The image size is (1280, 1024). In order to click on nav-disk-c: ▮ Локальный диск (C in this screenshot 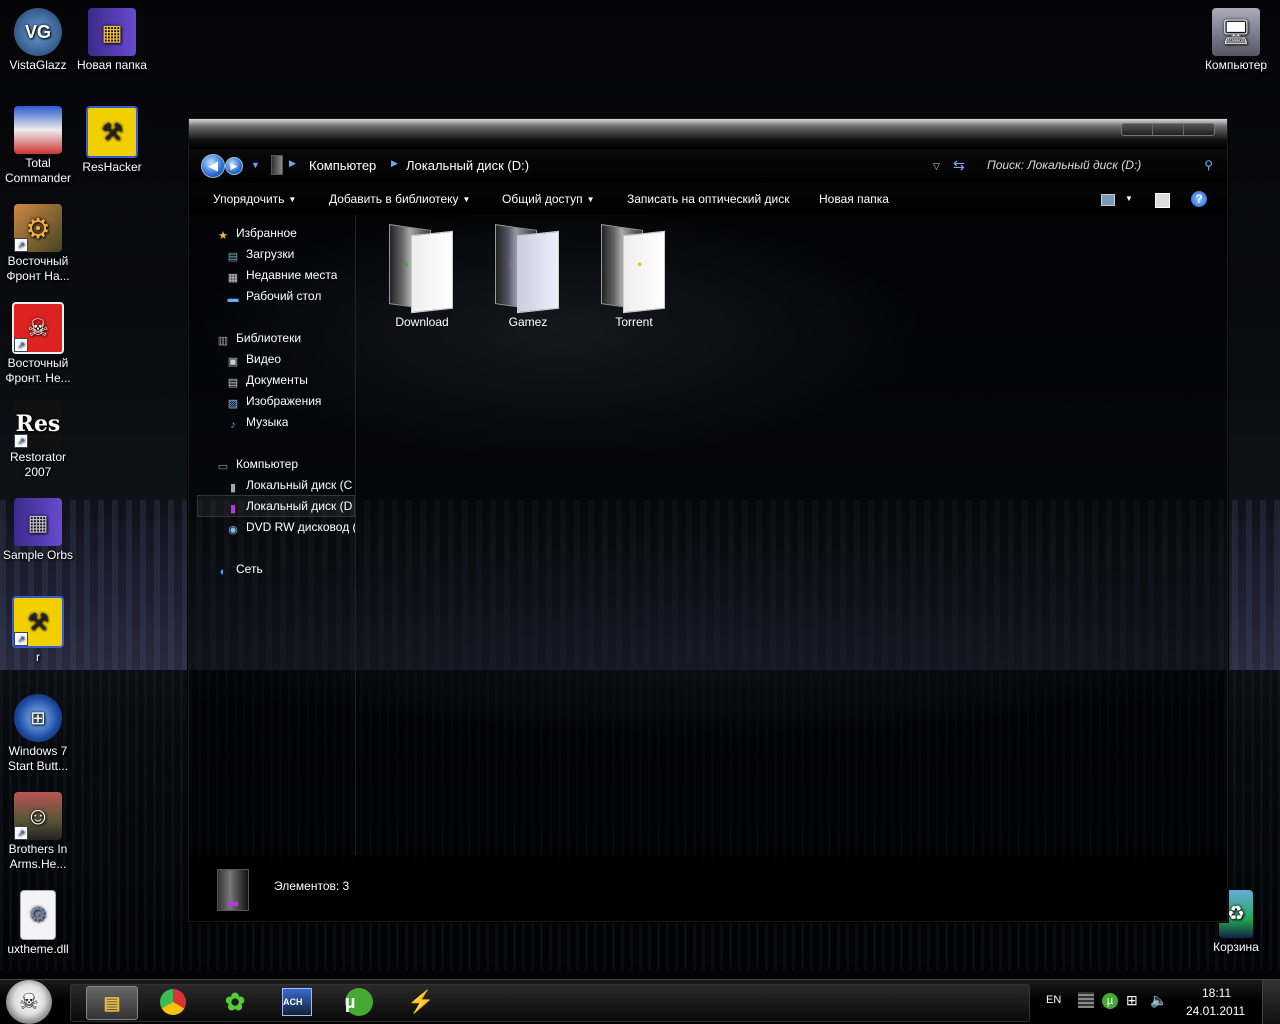, I will do `click(290, 486)`.